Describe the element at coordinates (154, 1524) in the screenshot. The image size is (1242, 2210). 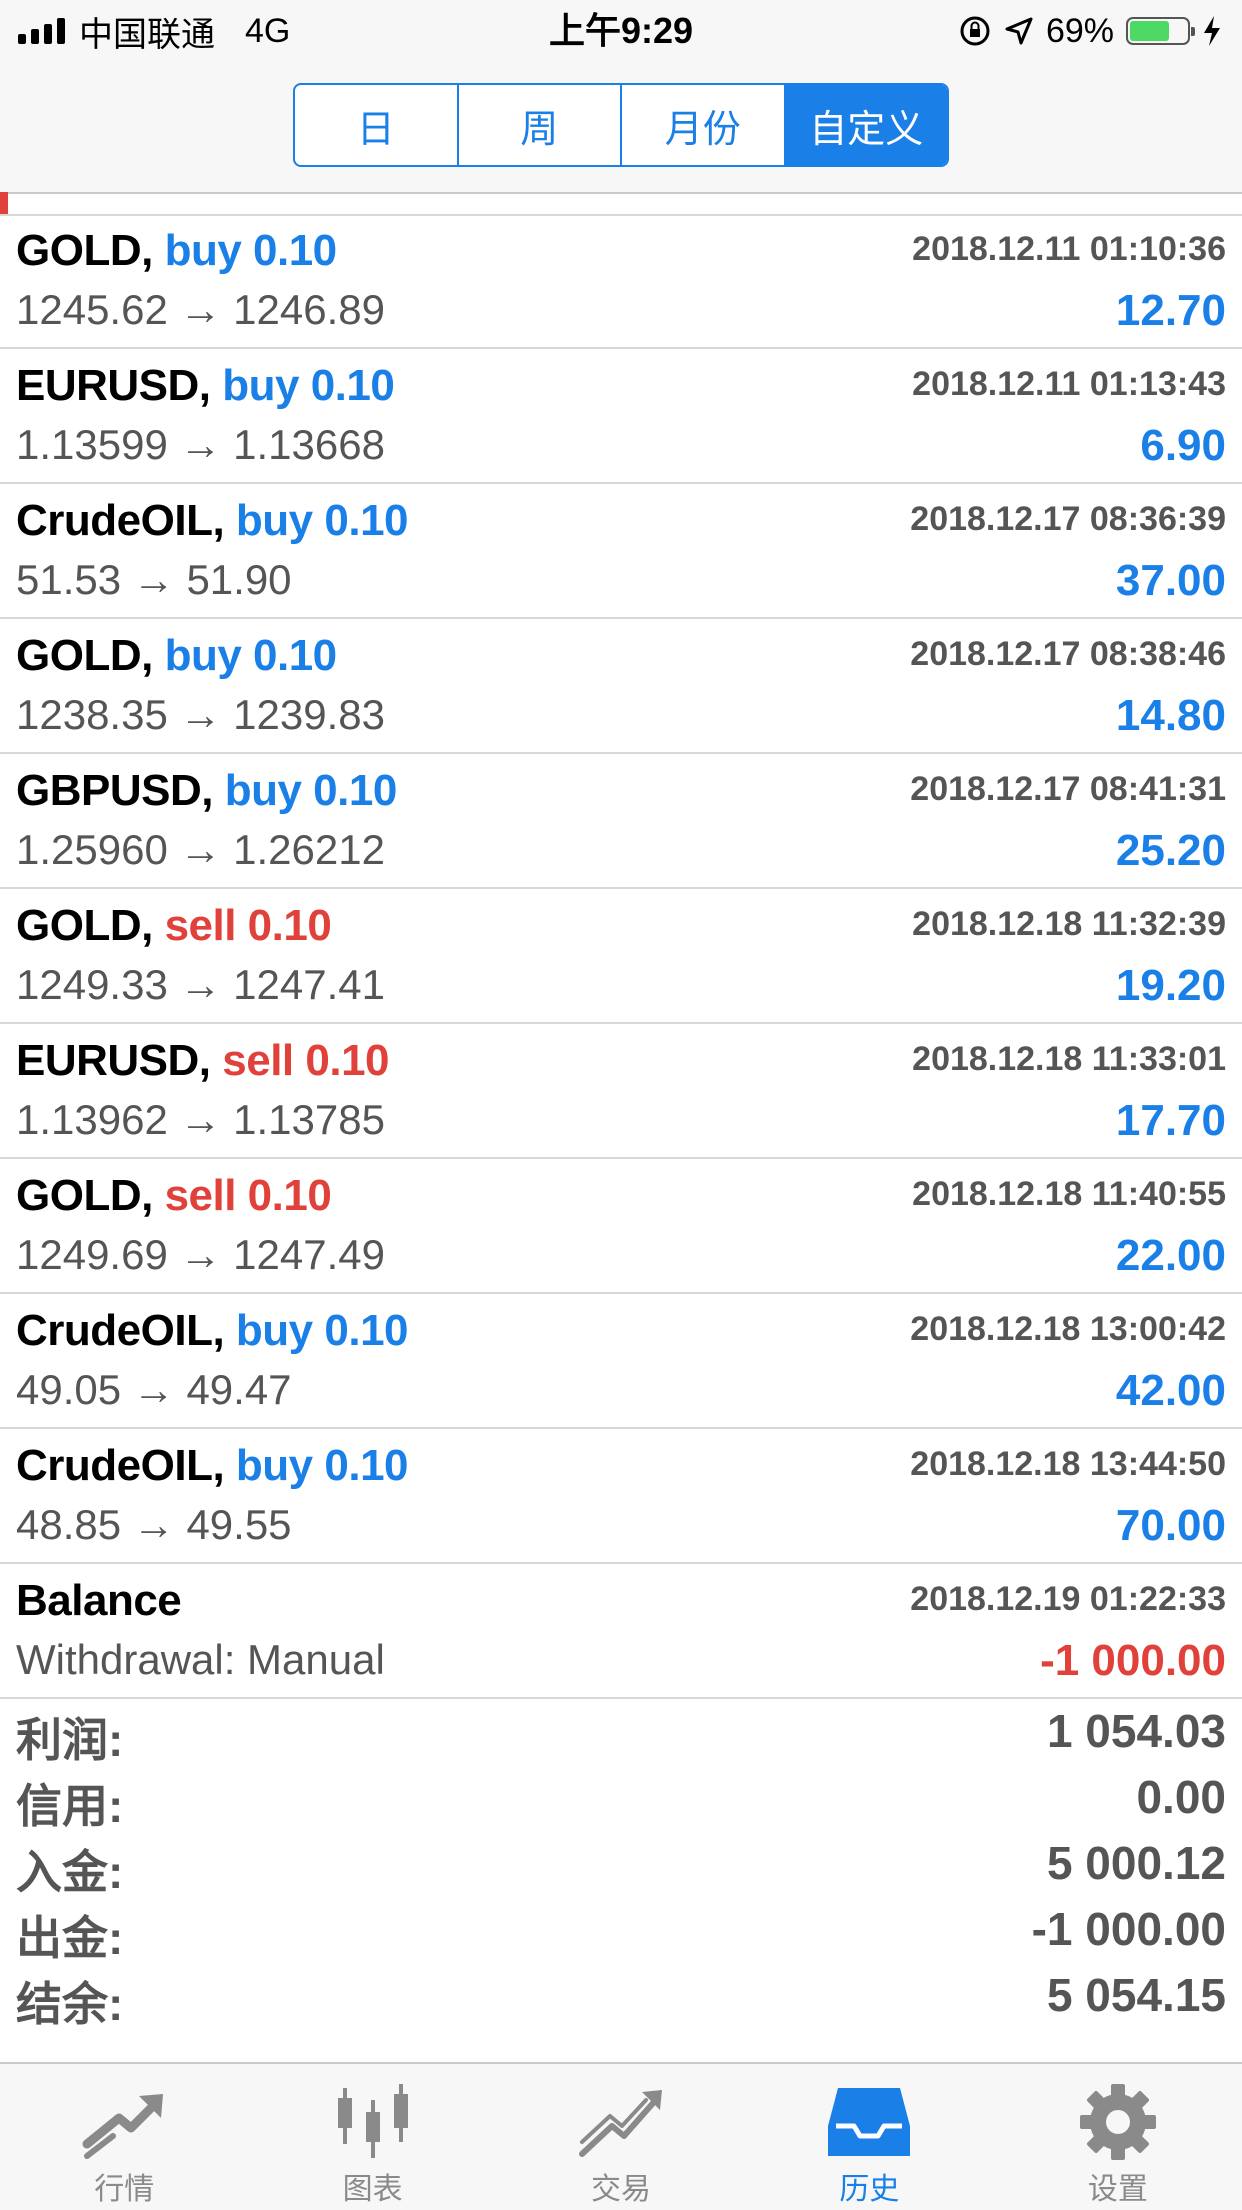
I see `deal-price: 48.85 → 49.55` at that location.